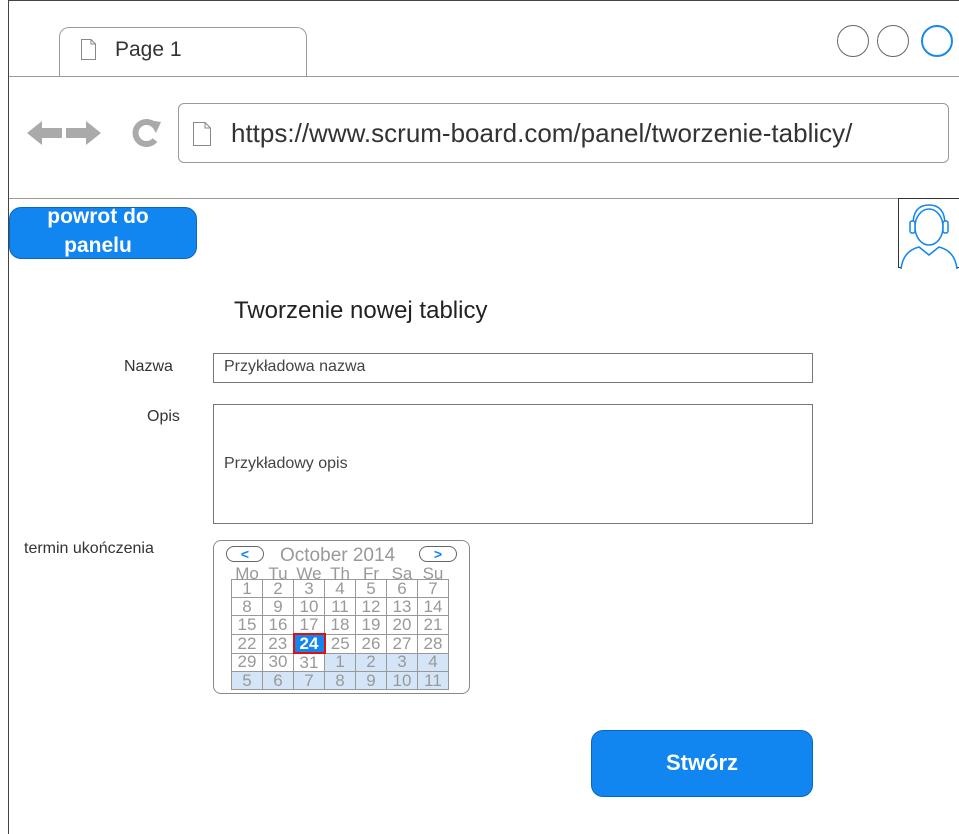 The height and width of the screenshot is (834, 959). Describe the element at coordinates (402, 662) in the screenshot. I see `calendar-day: 3` at that location.